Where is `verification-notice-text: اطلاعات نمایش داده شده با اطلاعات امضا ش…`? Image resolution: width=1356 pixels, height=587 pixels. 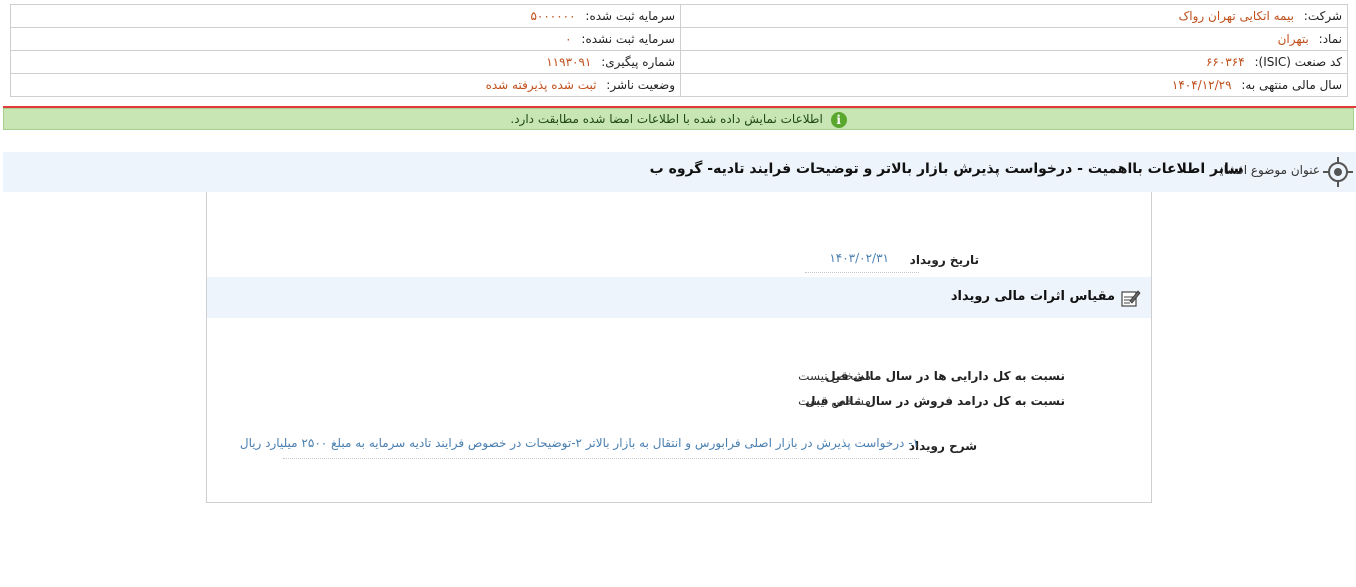 verification-notice-text: اطلاعات نمایش داده شده با اطلاعات امضا ش… is located at coordinates (666, 119).